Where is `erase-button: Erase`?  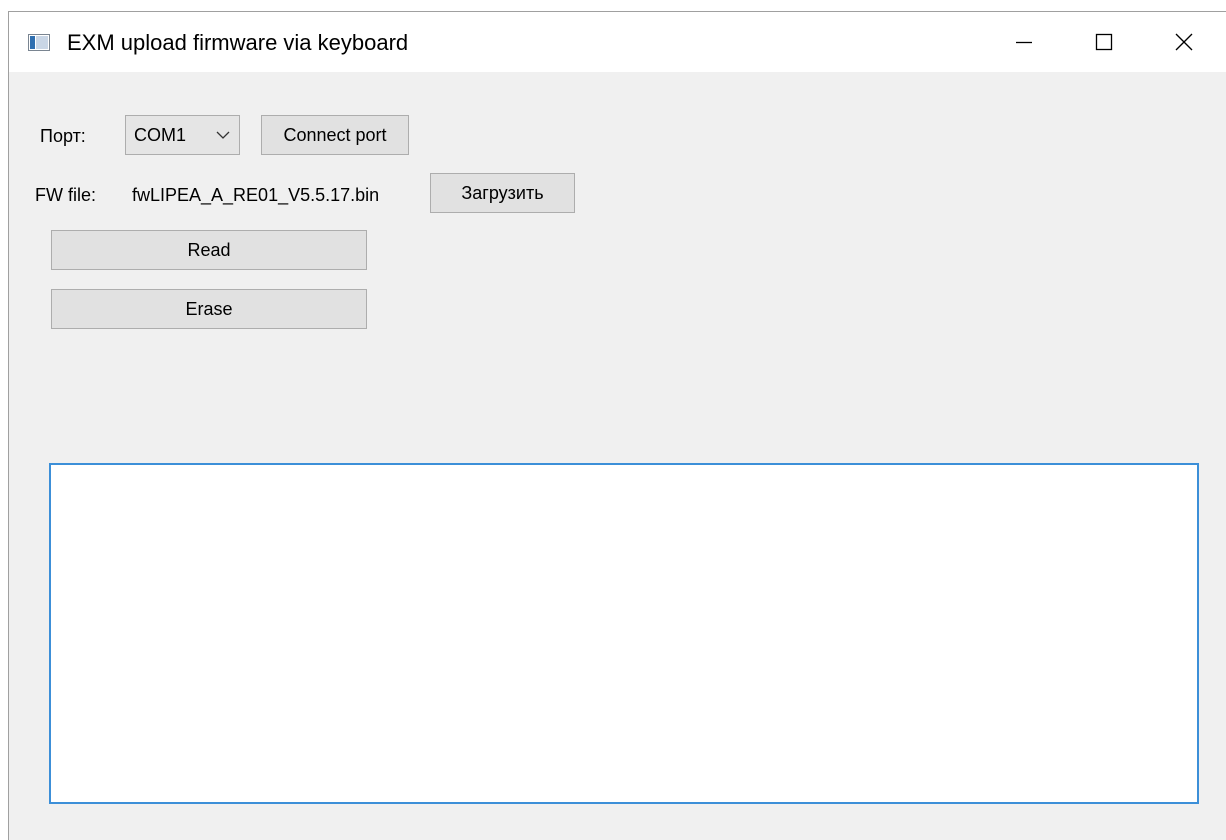 erase-button: Erase is located at coordinates (209, 309).